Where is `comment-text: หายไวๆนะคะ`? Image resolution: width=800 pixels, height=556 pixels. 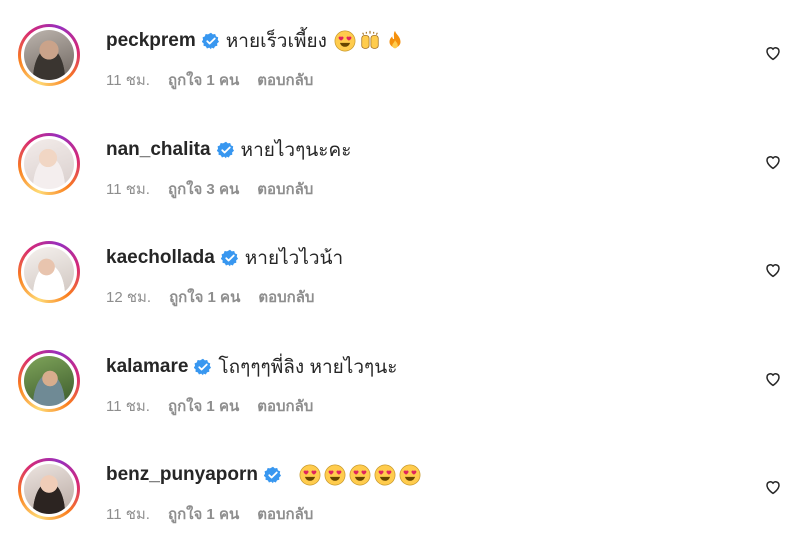
comment-text: หายไวๆนะคะ is located at coordinates (296, 150).